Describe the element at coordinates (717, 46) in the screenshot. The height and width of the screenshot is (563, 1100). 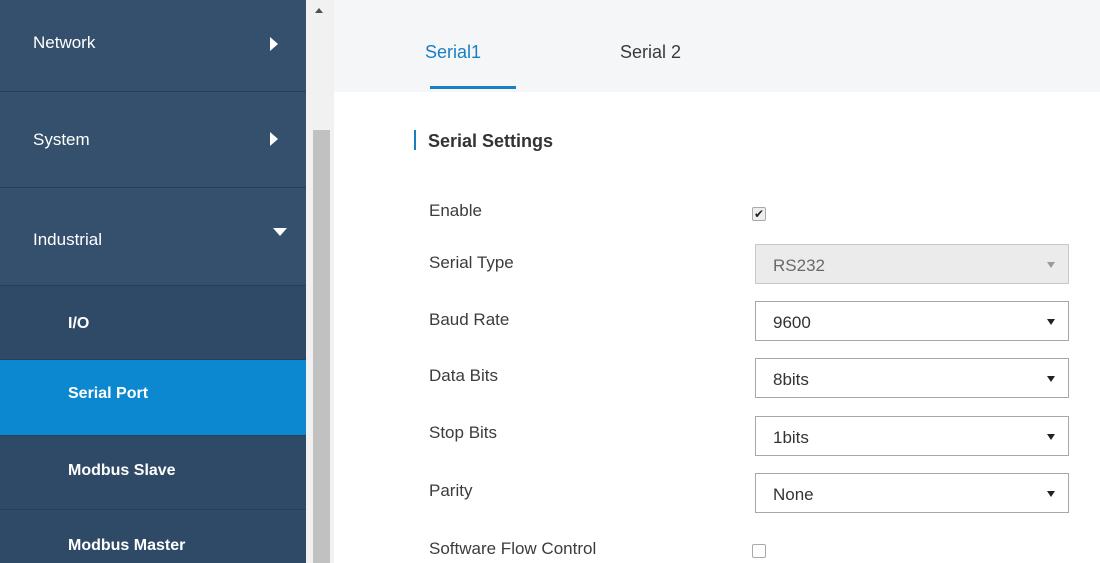
I see `tab-bar: Serial1 Serial 2` at that location.